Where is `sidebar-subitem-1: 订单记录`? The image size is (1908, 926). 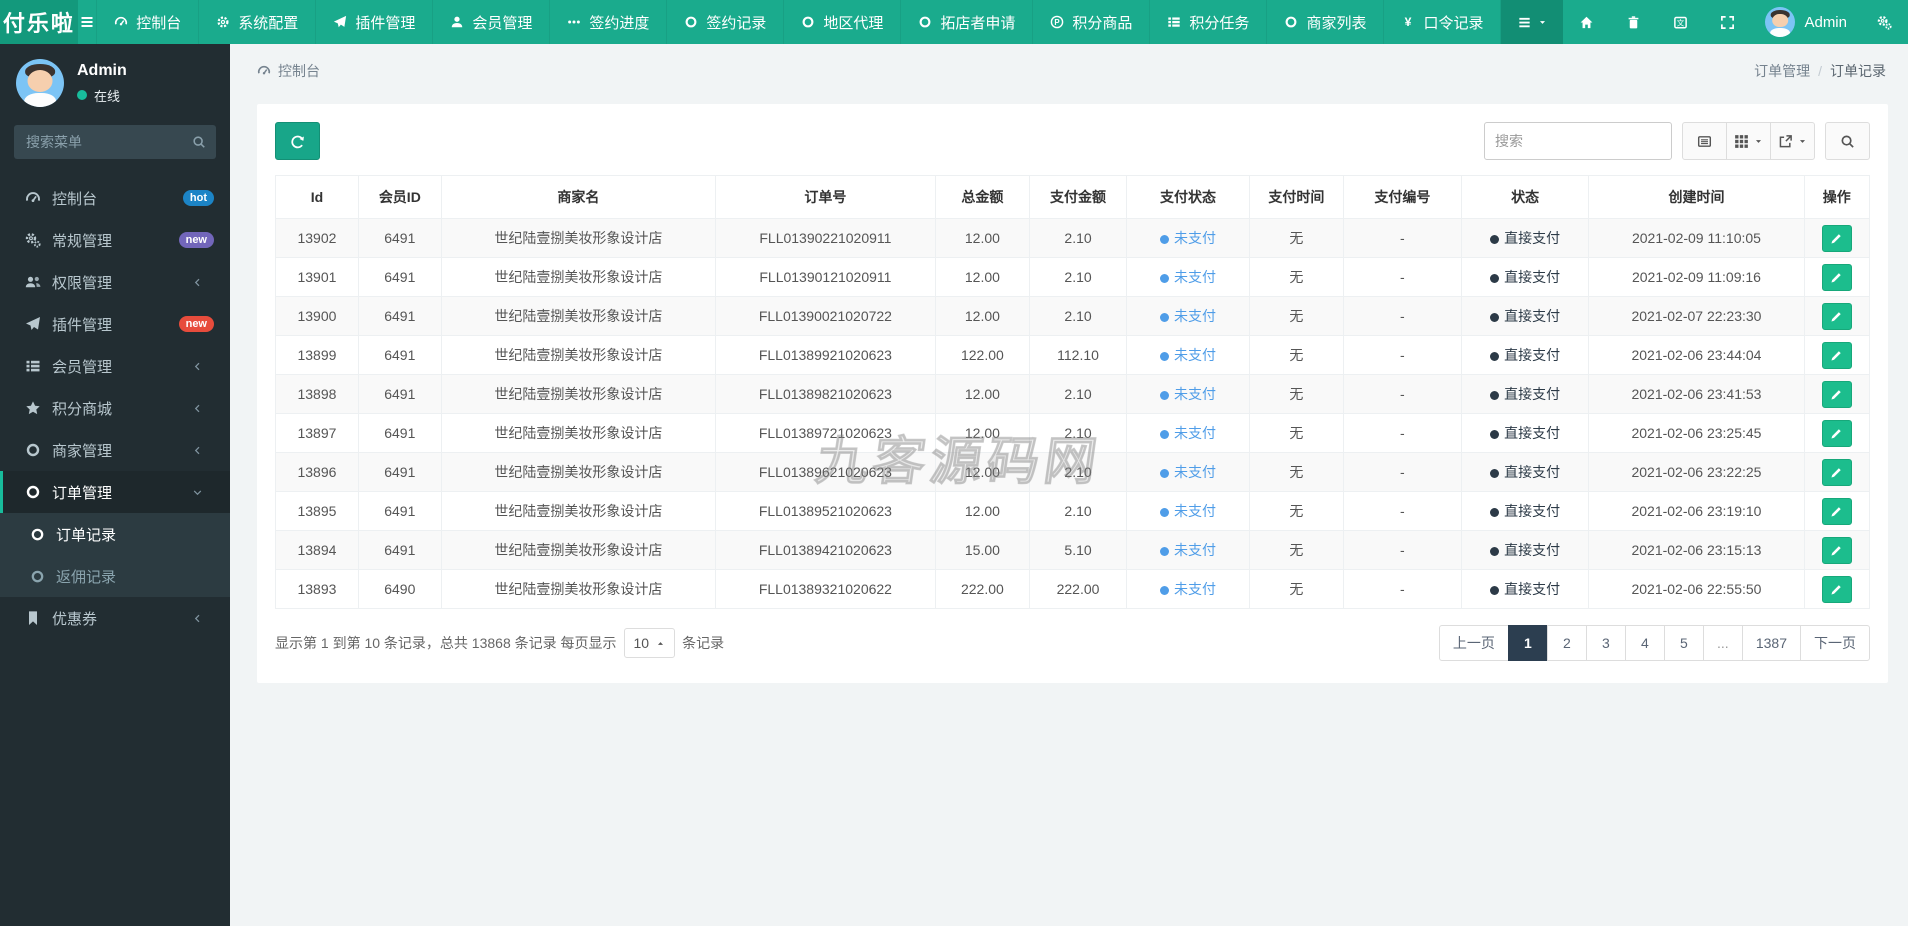
sidebar-subitem-1: 订单记录 is located at coordinates (115, 534).